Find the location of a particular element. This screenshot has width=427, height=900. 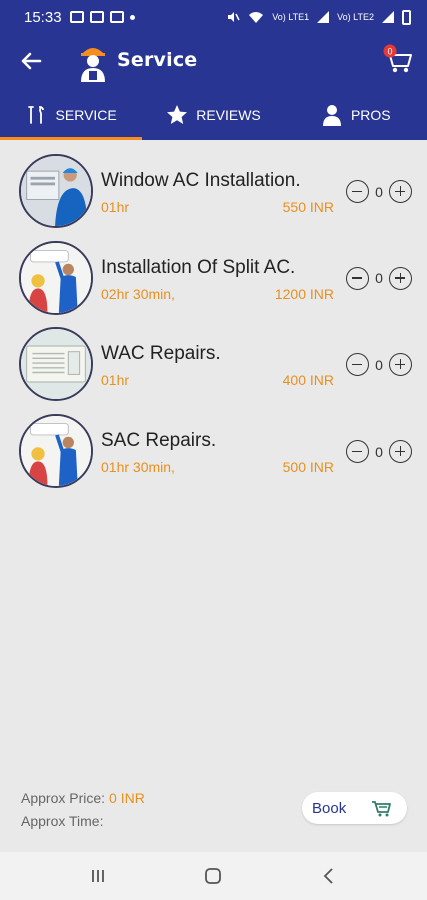

approx-price-value: 0 INR is located at coordinates (127, 798).